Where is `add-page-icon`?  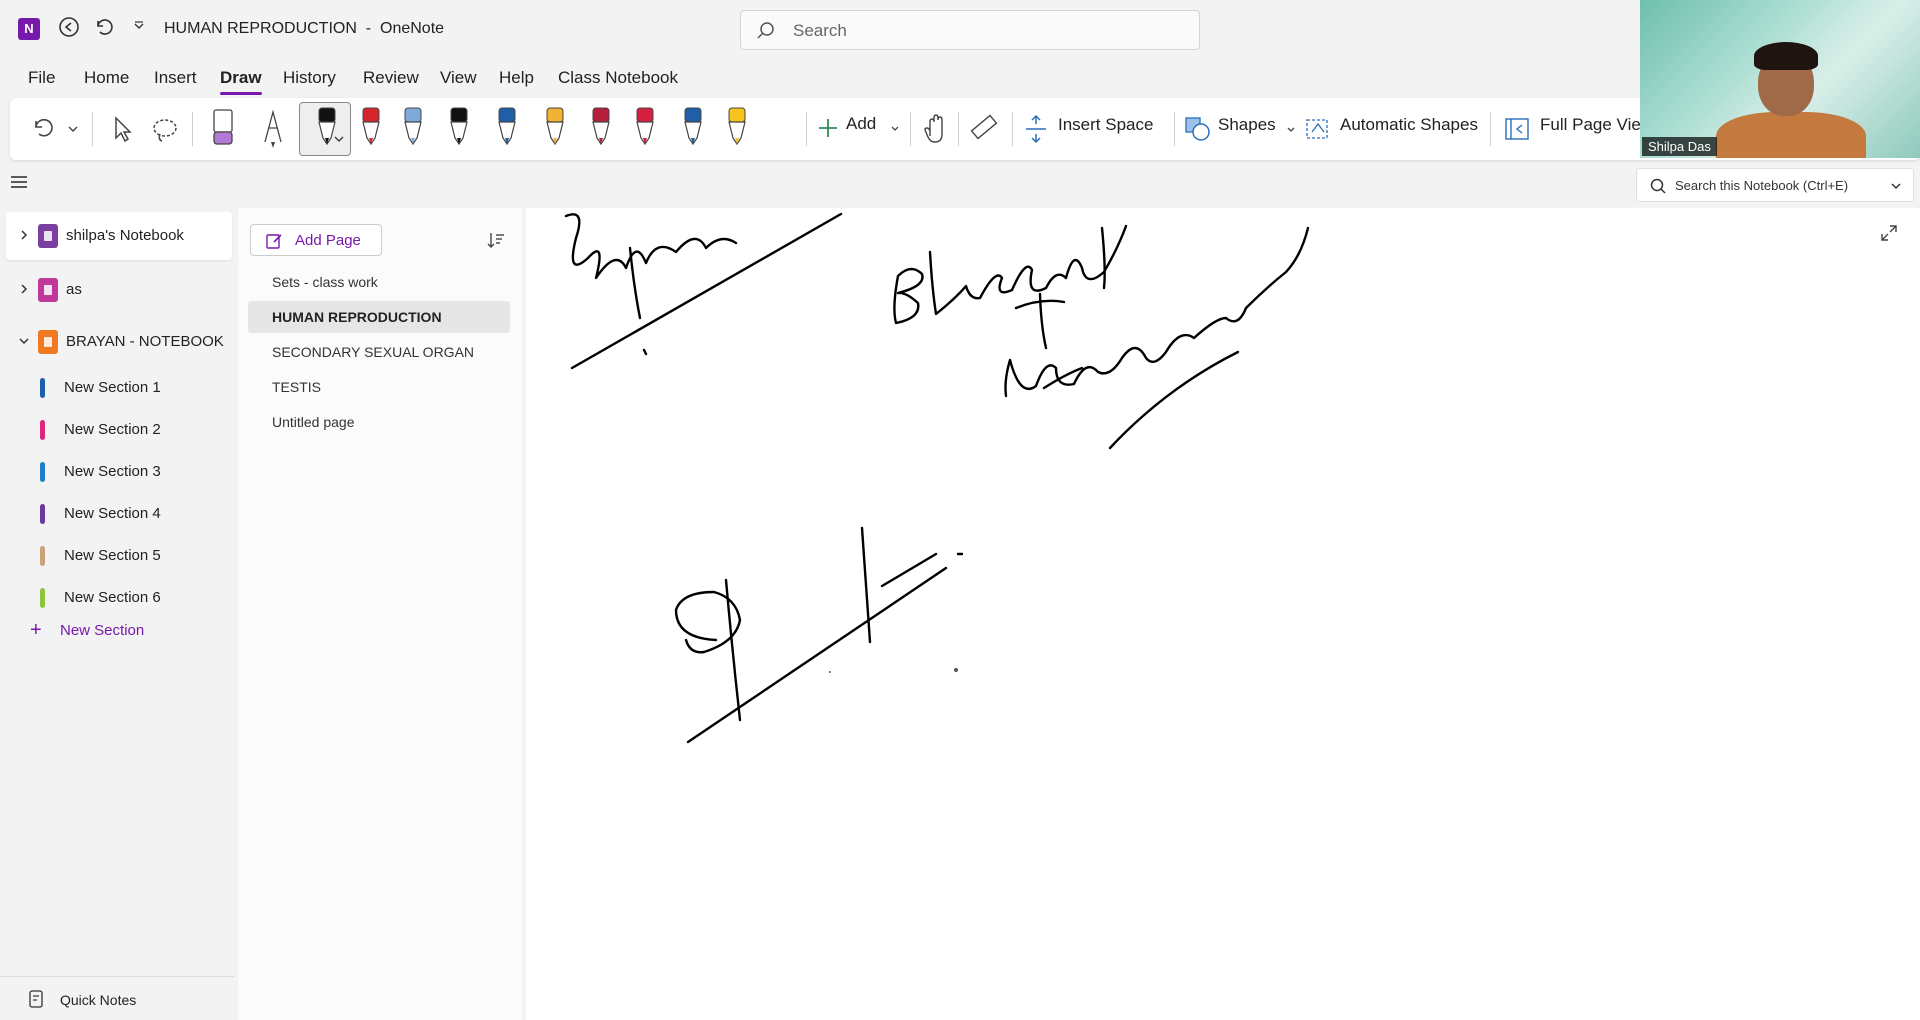
add-page-icon is located at coordinates (274, 241).